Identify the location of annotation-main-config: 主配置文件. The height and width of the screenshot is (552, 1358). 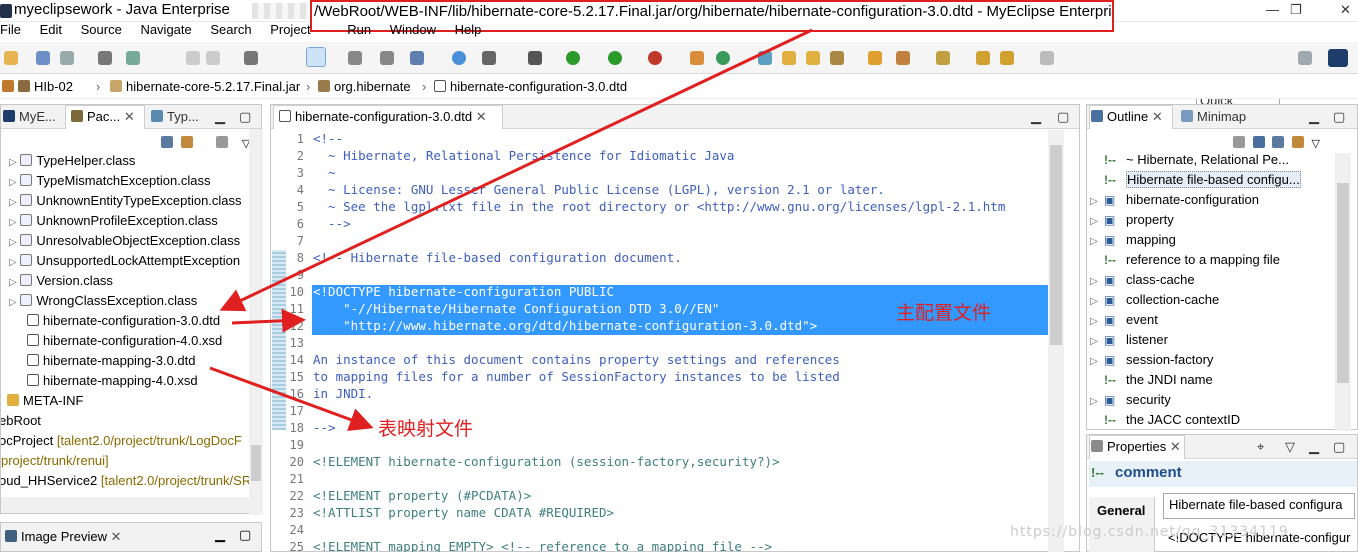
(944, 313).